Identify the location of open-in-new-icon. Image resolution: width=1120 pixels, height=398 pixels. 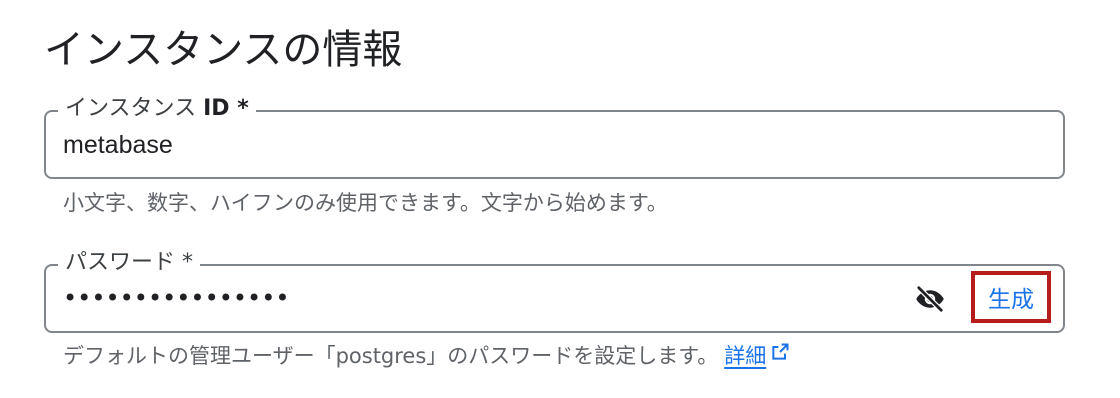
(780, 355).